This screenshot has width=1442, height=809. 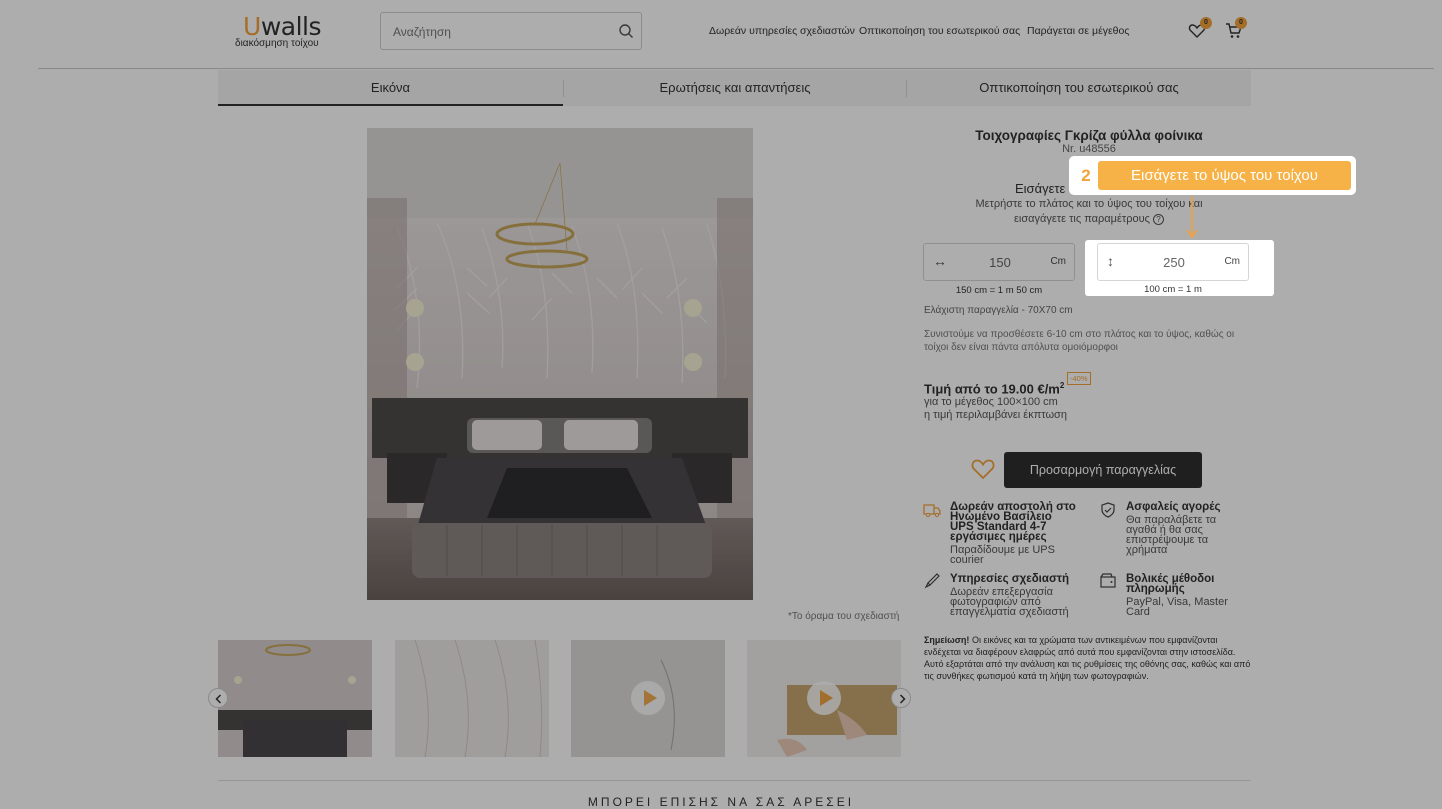 What do you see at coordinates (1040, 188) in the screenshot?
I see `enter-dimensions-heading: Εισάγετε` at bounding box center [1040, 188].